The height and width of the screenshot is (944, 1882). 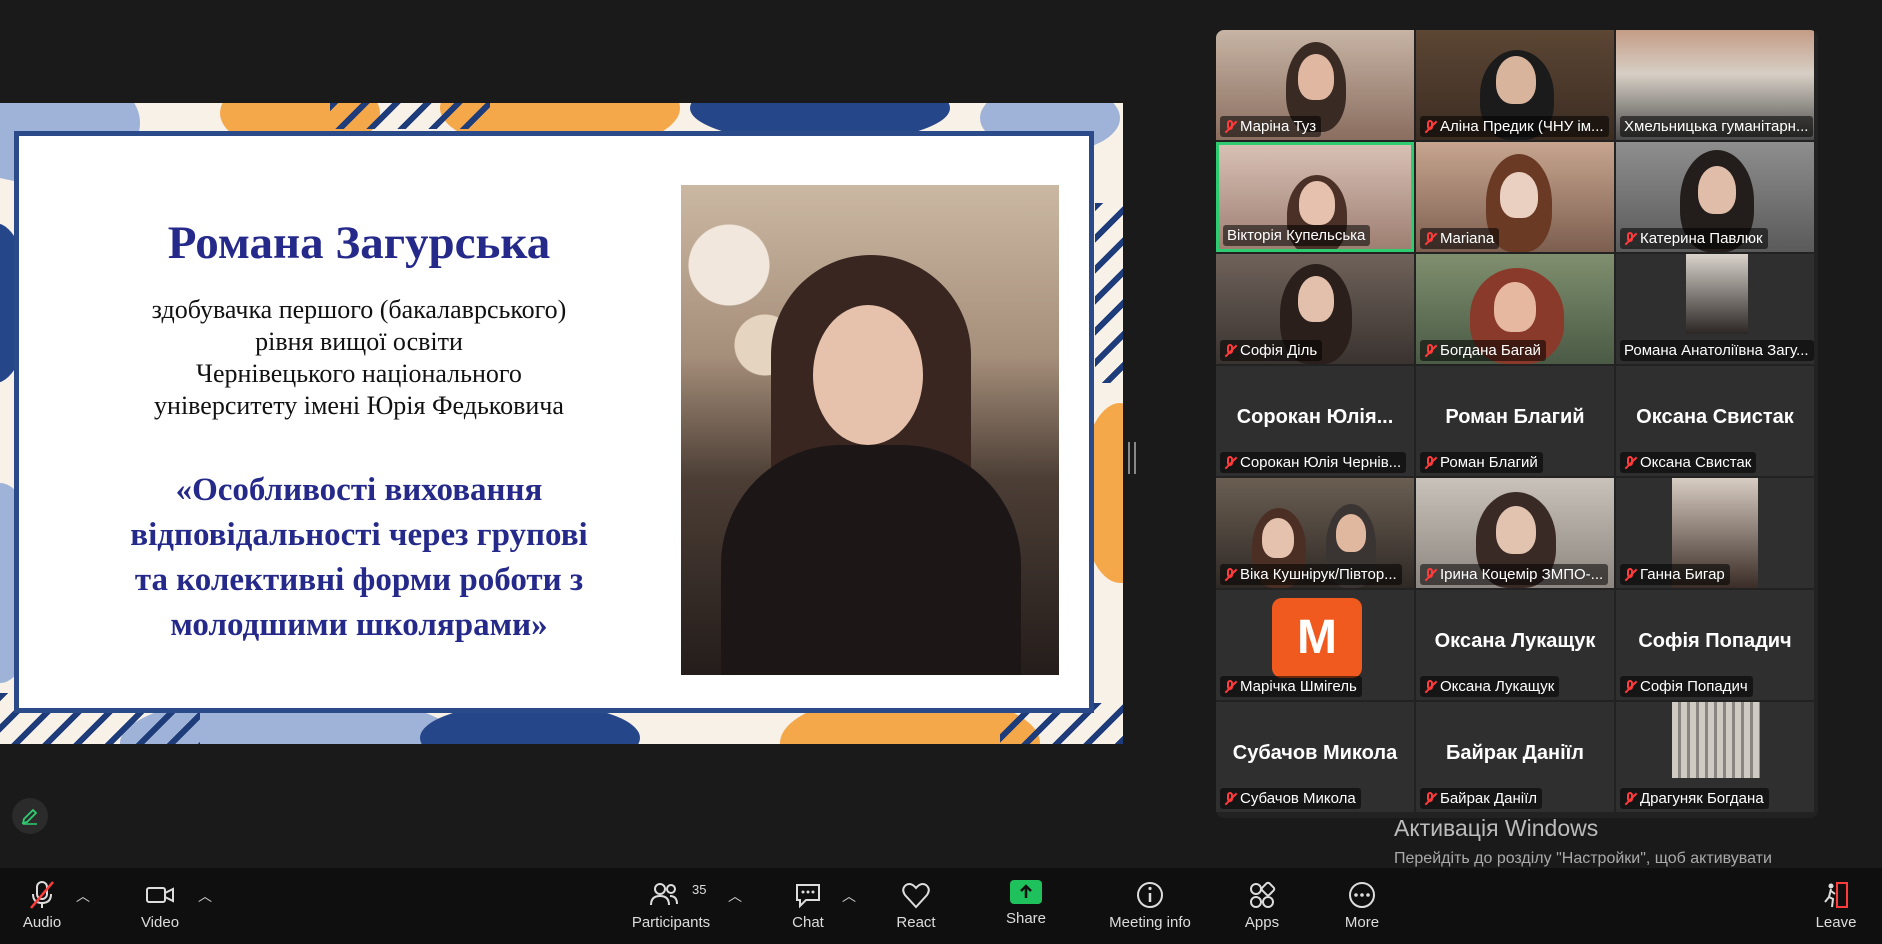 I want to click on participants-options-caret: ︿, so click(x=735, y=896).